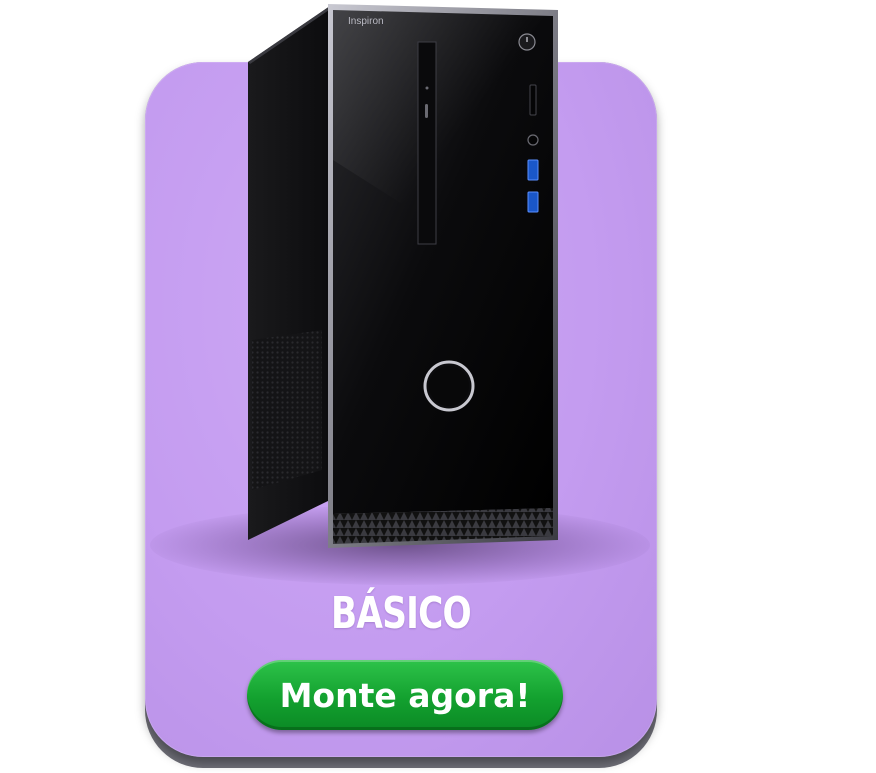 The height and width of the screenshot is (773, 876). Describe the element at coordinates (401, 613) in the screenshot. I see `category-title: BÁSICO` at that location.